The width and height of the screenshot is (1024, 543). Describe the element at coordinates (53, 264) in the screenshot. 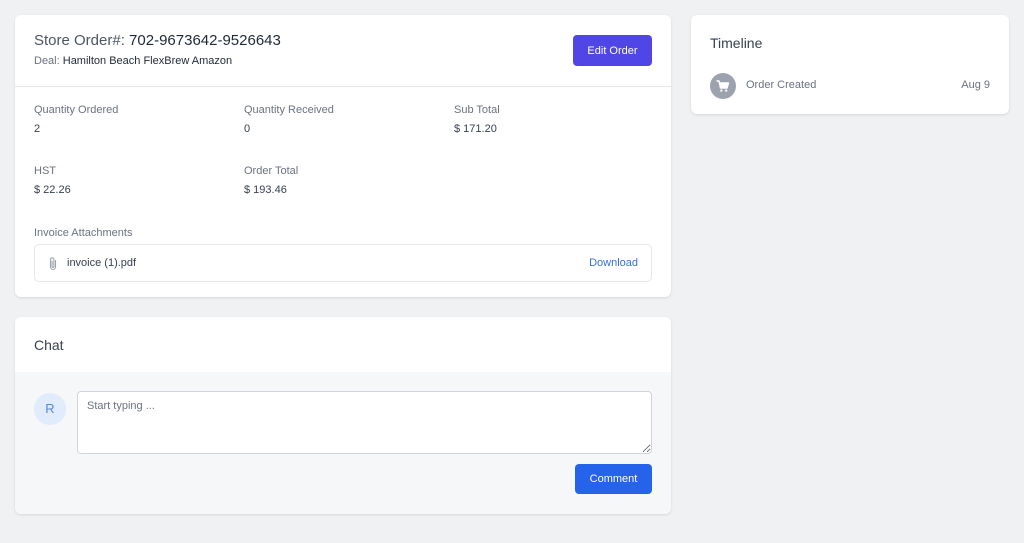

I see `paperclip-icon` at that location.